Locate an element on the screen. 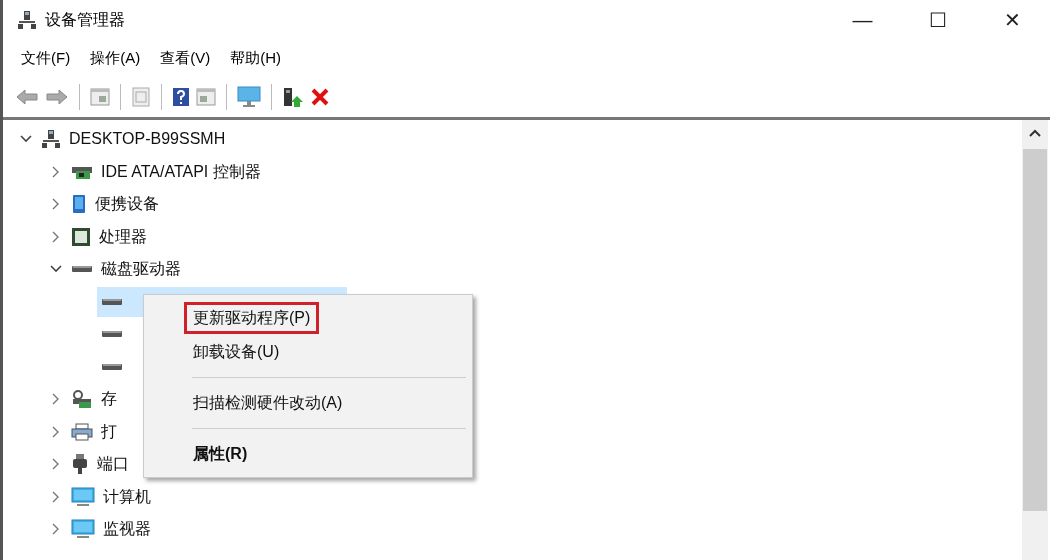  back-arrow-icon is located at coordinates (27, 96).